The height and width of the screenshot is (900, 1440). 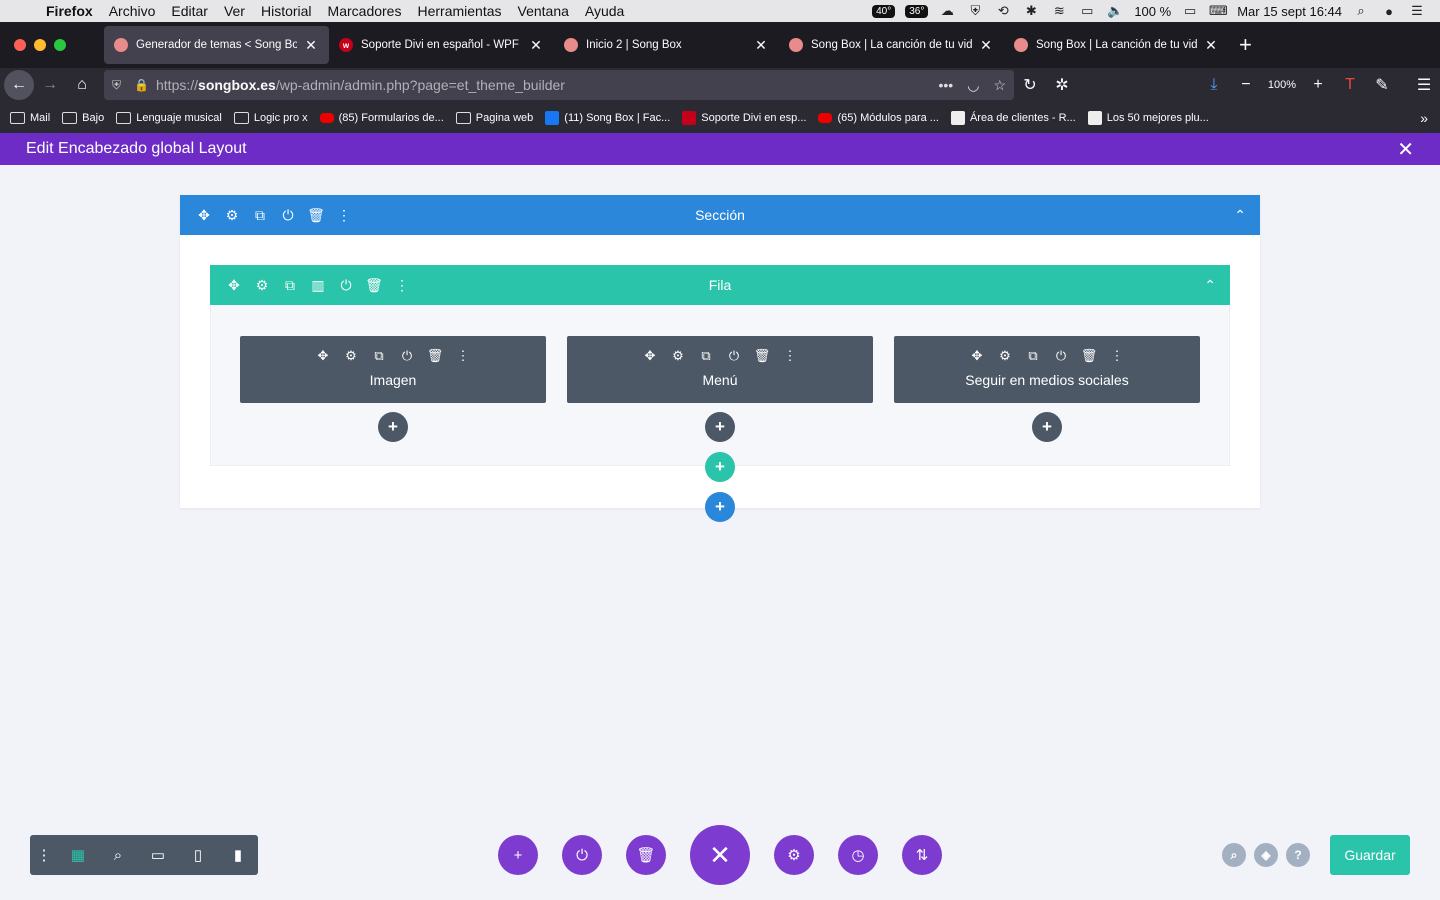 I want to click on zoom-in-icon: +, so click(x=1318, y=85).